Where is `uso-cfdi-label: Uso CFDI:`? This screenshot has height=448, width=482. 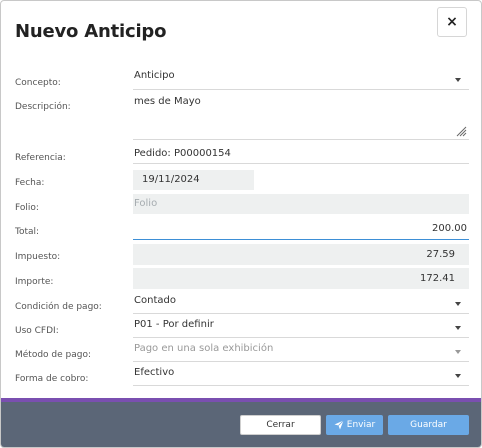
uso-cfdi-label: Uso CFDI: is located at coordinates (37, 331).